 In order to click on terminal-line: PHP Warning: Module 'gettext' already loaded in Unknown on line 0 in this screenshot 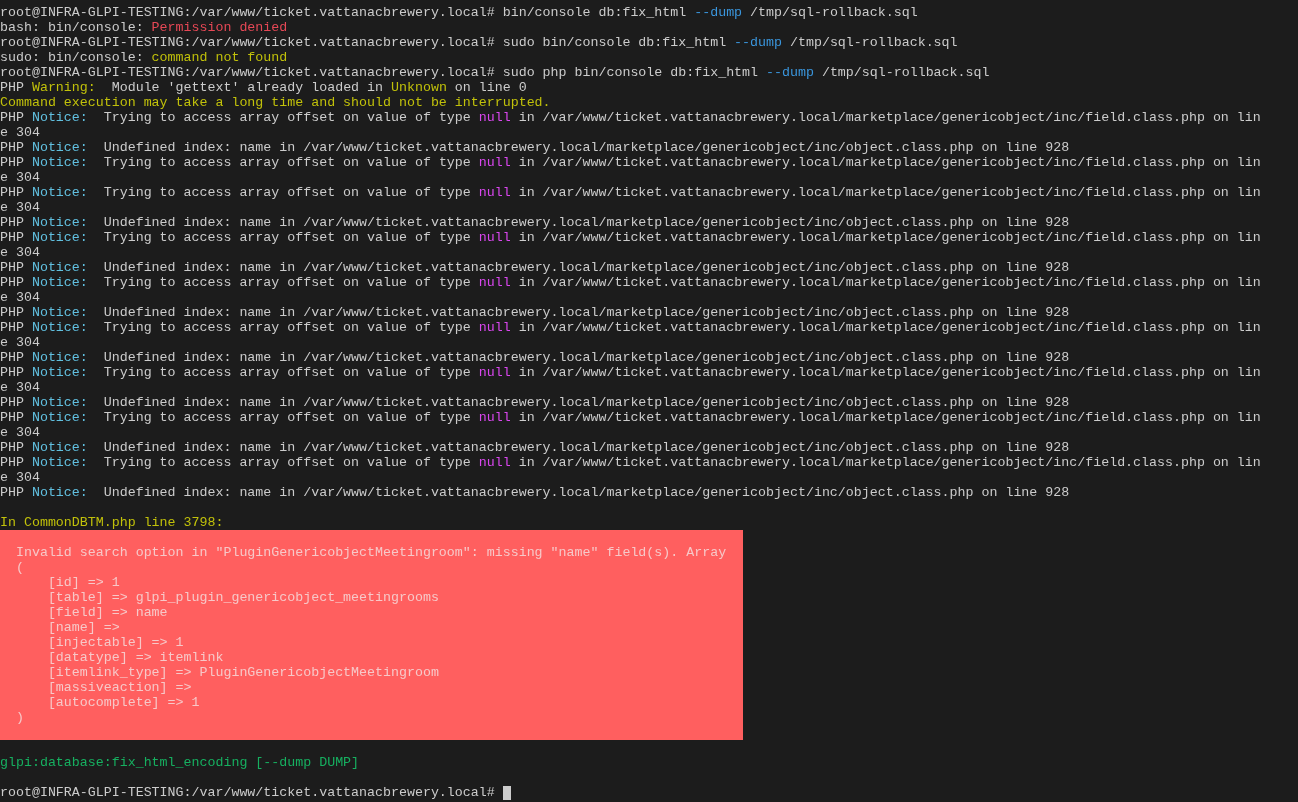, I will do `click(263, 87)`.